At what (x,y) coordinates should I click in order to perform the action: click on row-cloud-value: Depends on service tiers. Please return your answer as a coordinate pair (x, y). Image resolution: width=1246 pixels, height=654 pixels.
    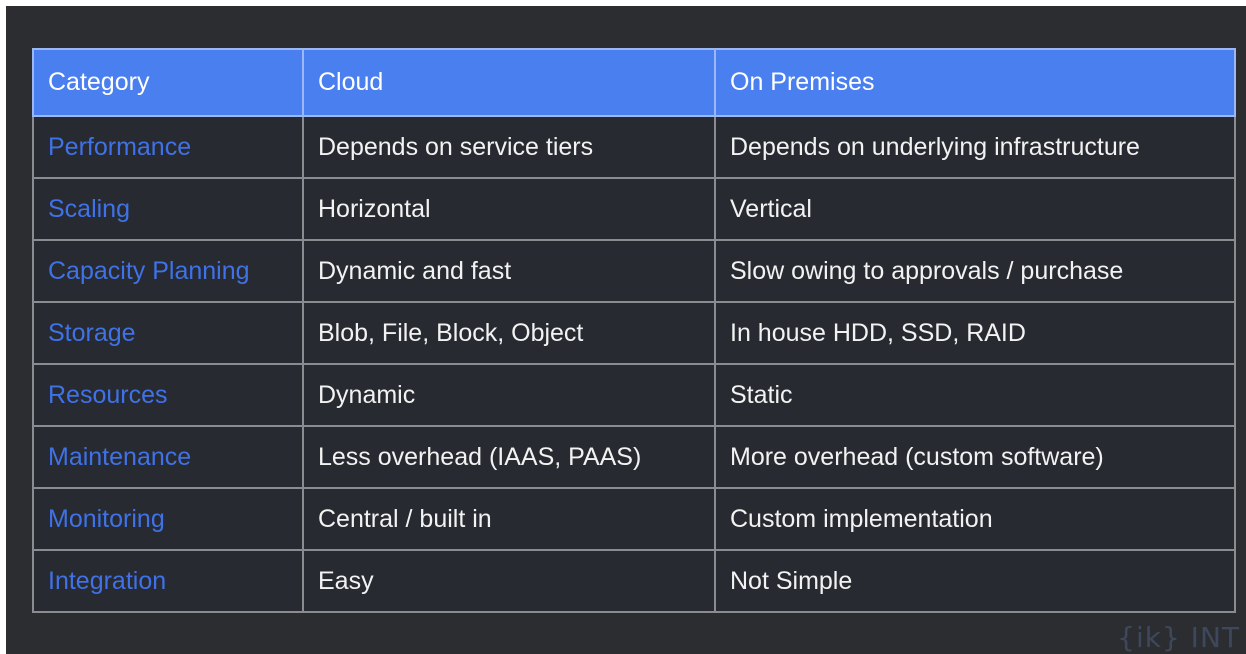
    Looking at the image, I should click on (509, 147).